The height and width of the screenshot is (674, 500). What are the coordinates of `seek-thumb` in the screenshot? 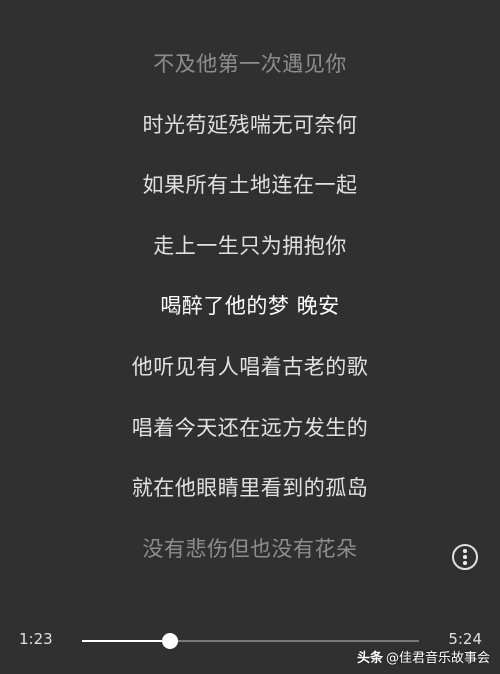 It's located at (169, 641).